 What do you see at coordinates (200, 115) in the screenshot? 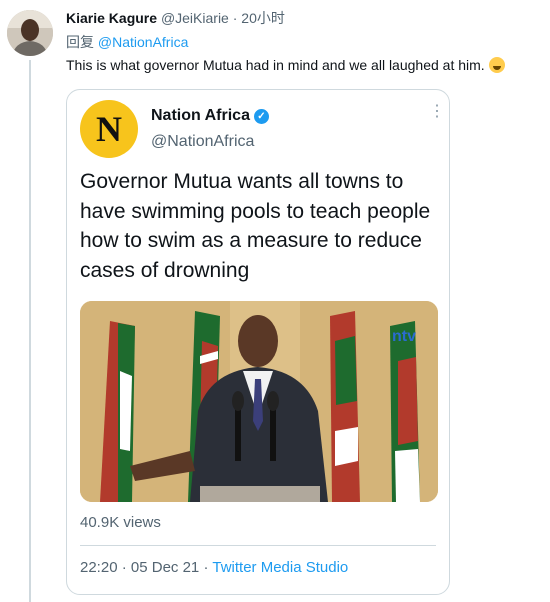
I see `quoted-author-name: Nation Africa` at bounding box center [200, 115].